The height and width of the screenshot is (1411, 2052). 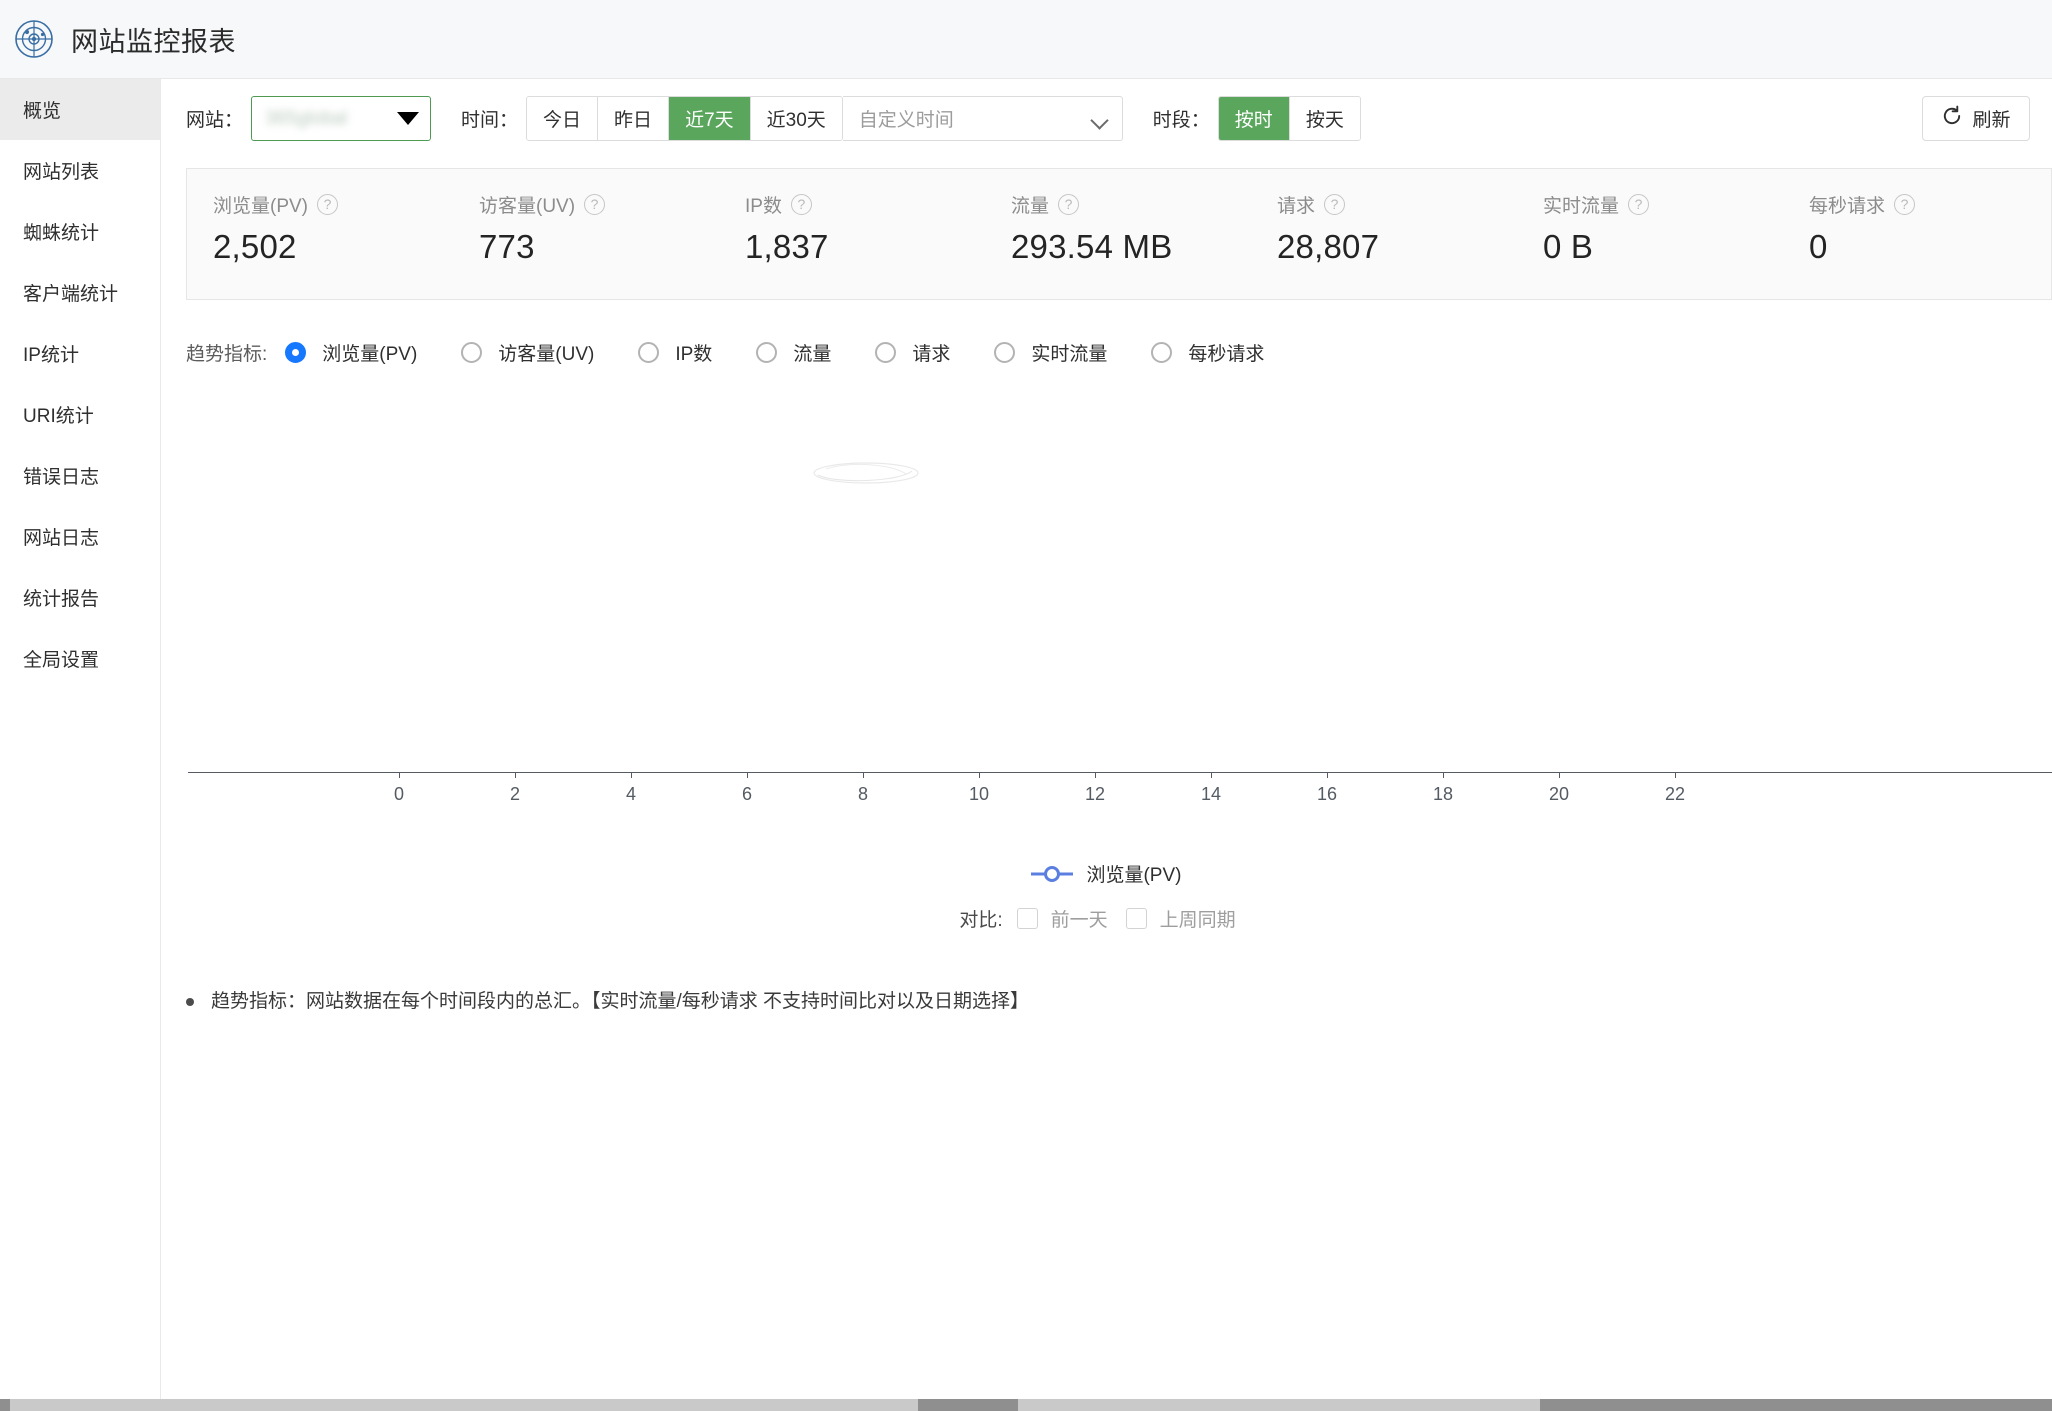 I want to click on trend-radio-uv: 访客量(UV), so click(x=527, y=352).